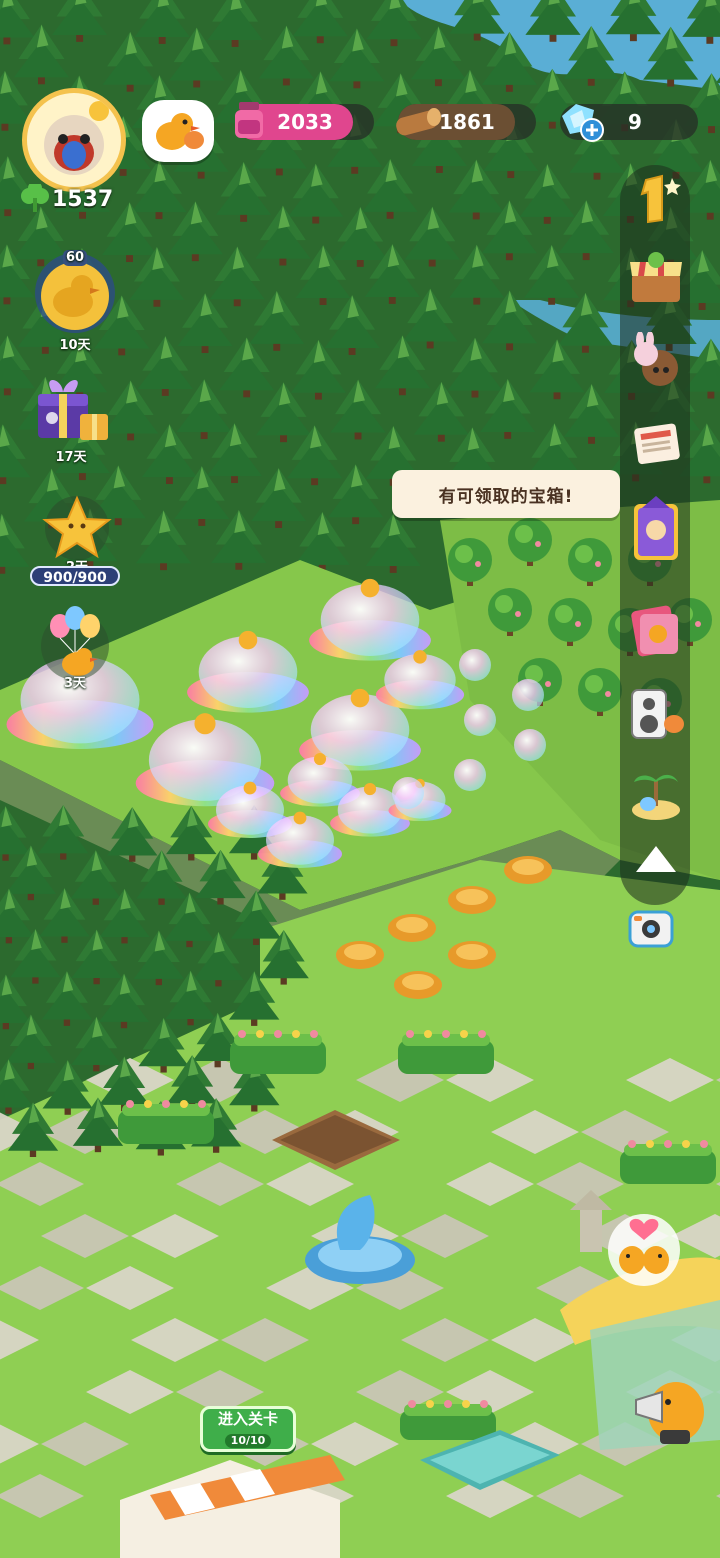 The image size is (720, 1558). I want to click on bunny-bear-button, so click(656, 361).